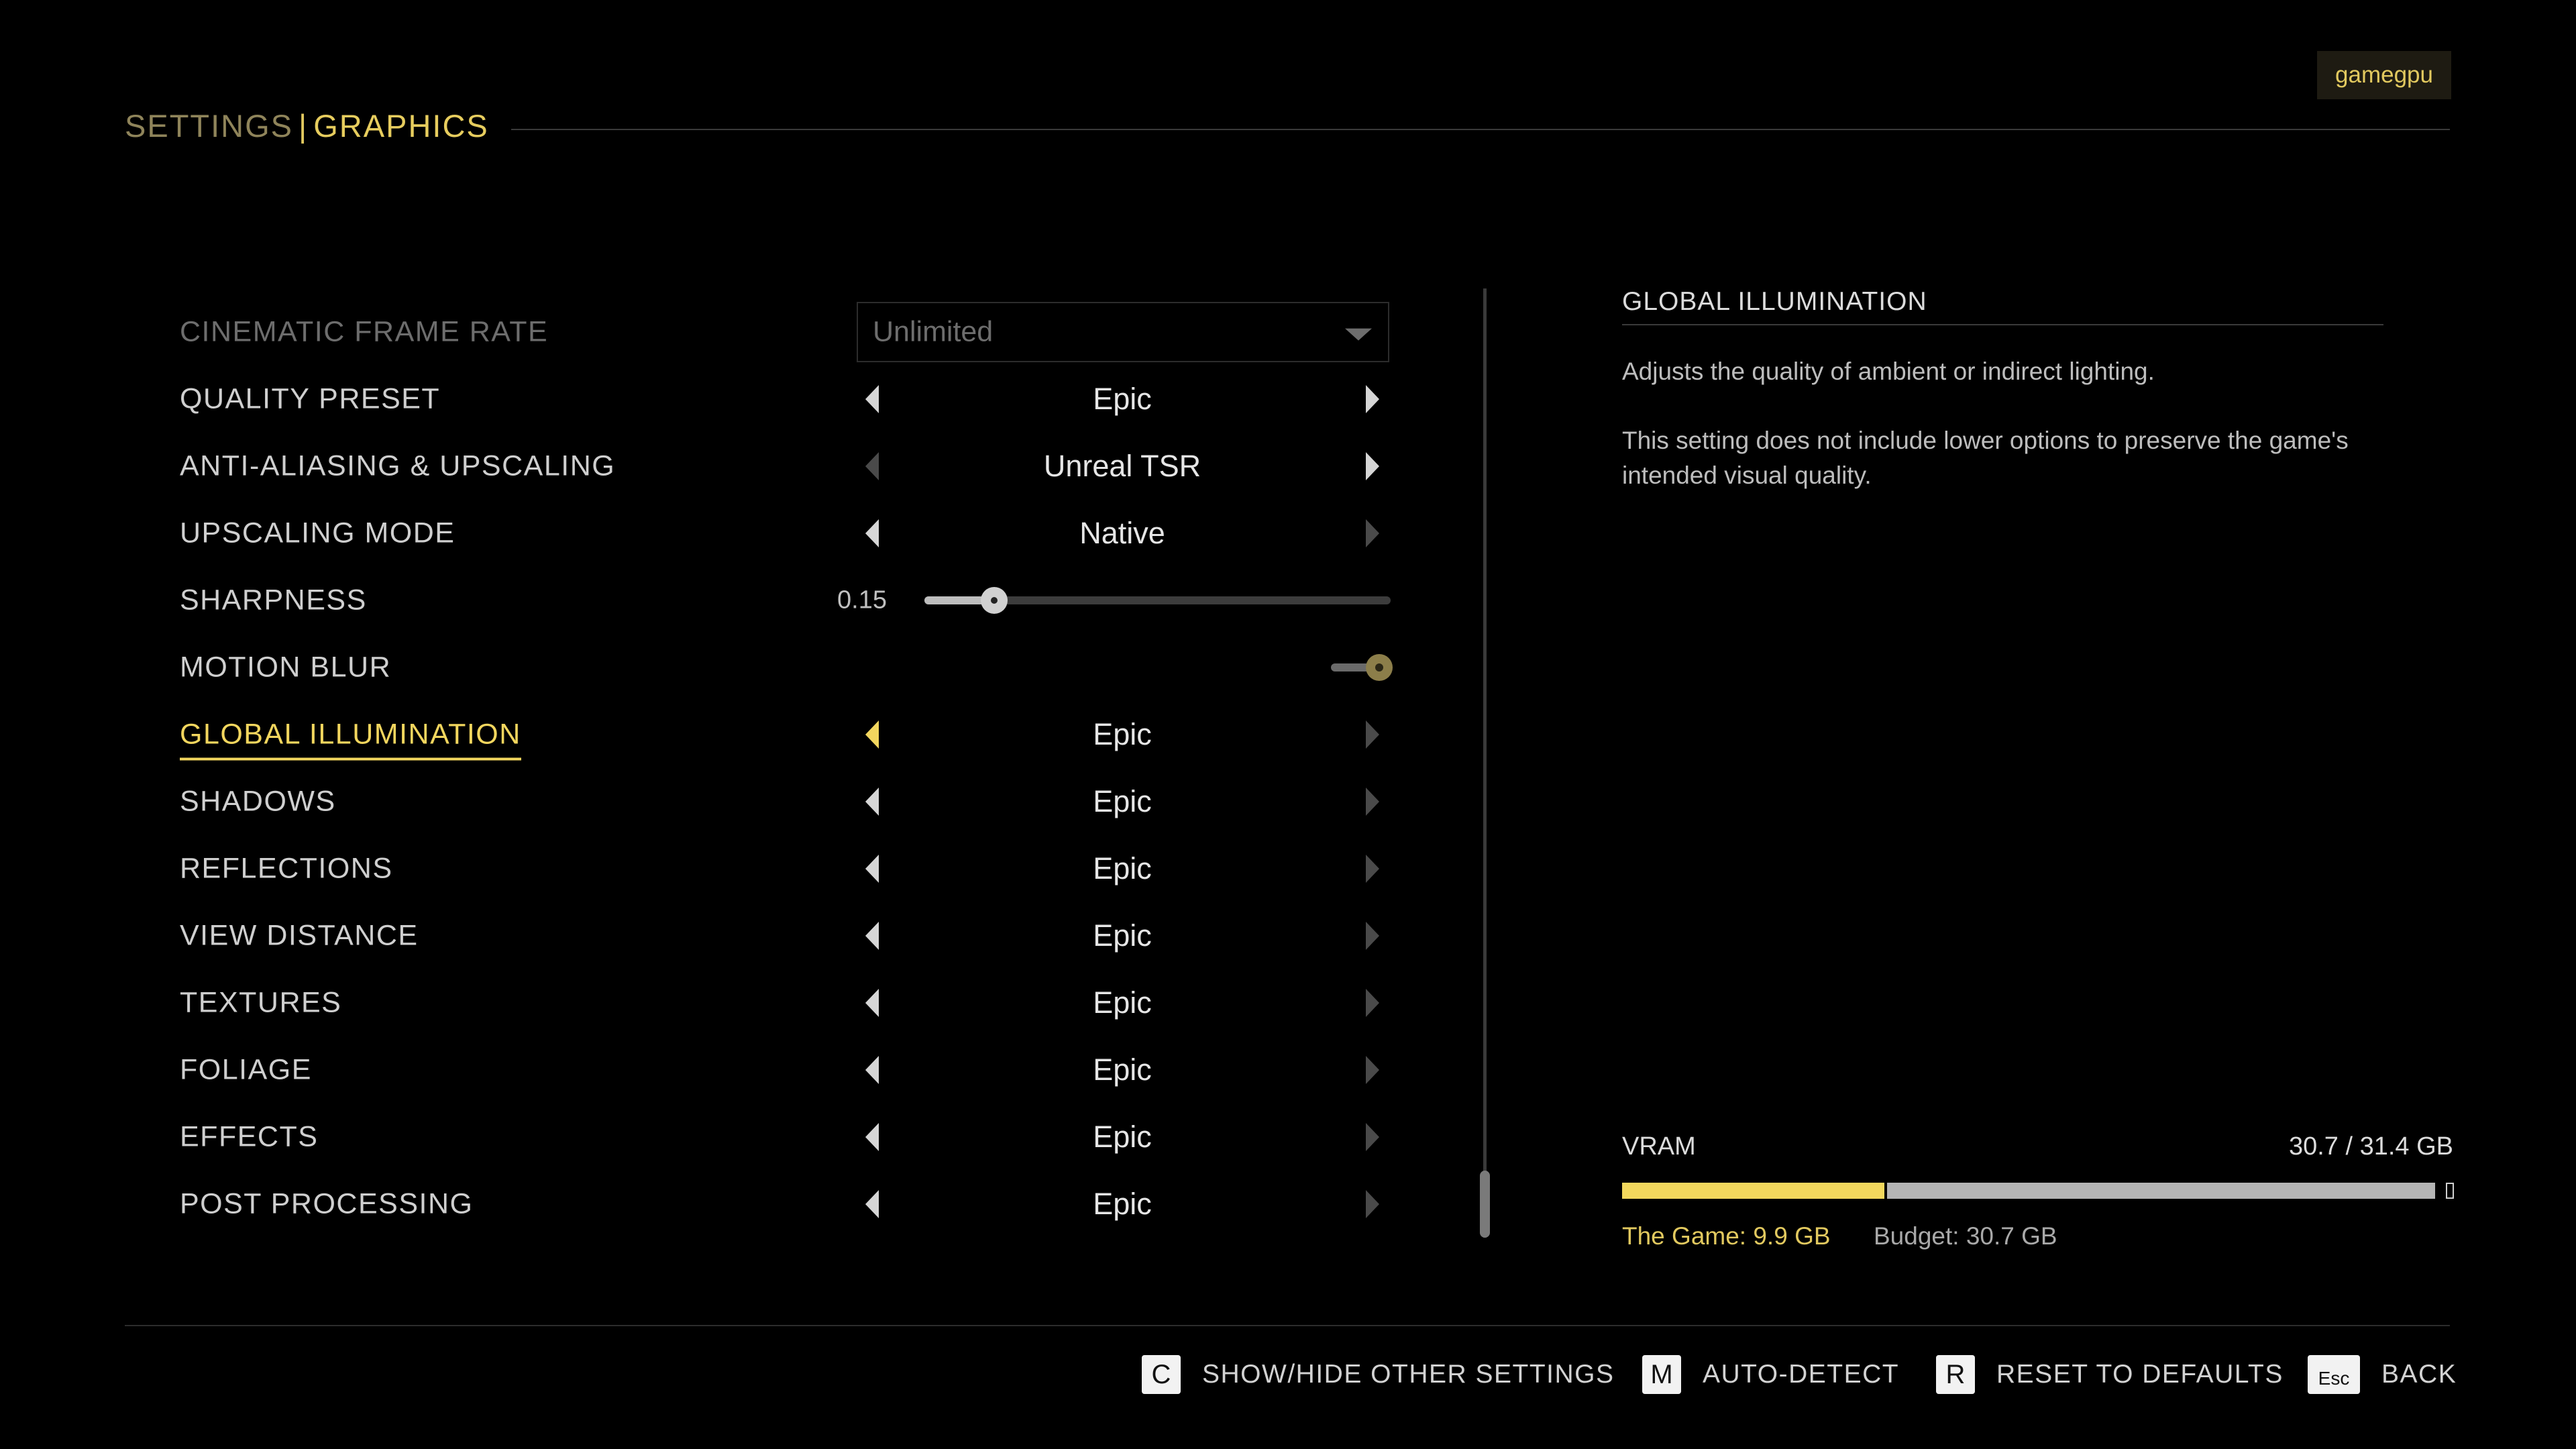 This screenshot has width=2576, height=1449. Describe the element at coordinates (2370, 1146) in the screenshot. I see `vram-total: 30.7 / 31.4 GB` at that location.